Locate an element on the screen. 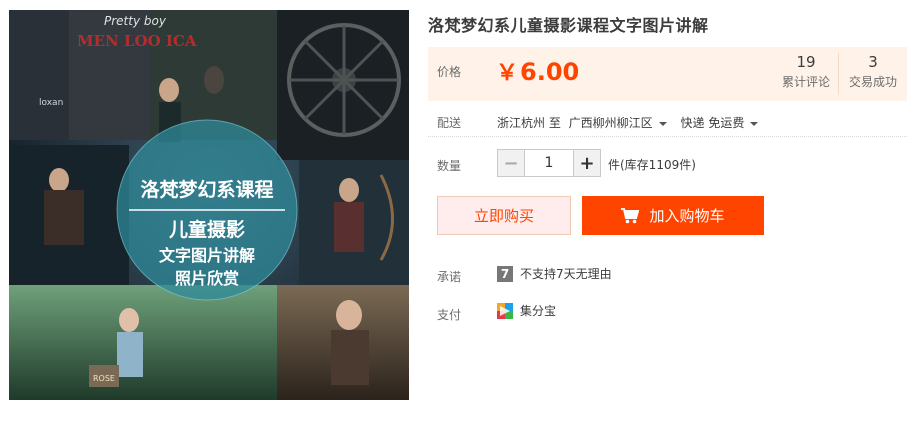 Image resolution: width=907 pixels, height=422 pixels. quantity-input is located at coordinates (549, 163).